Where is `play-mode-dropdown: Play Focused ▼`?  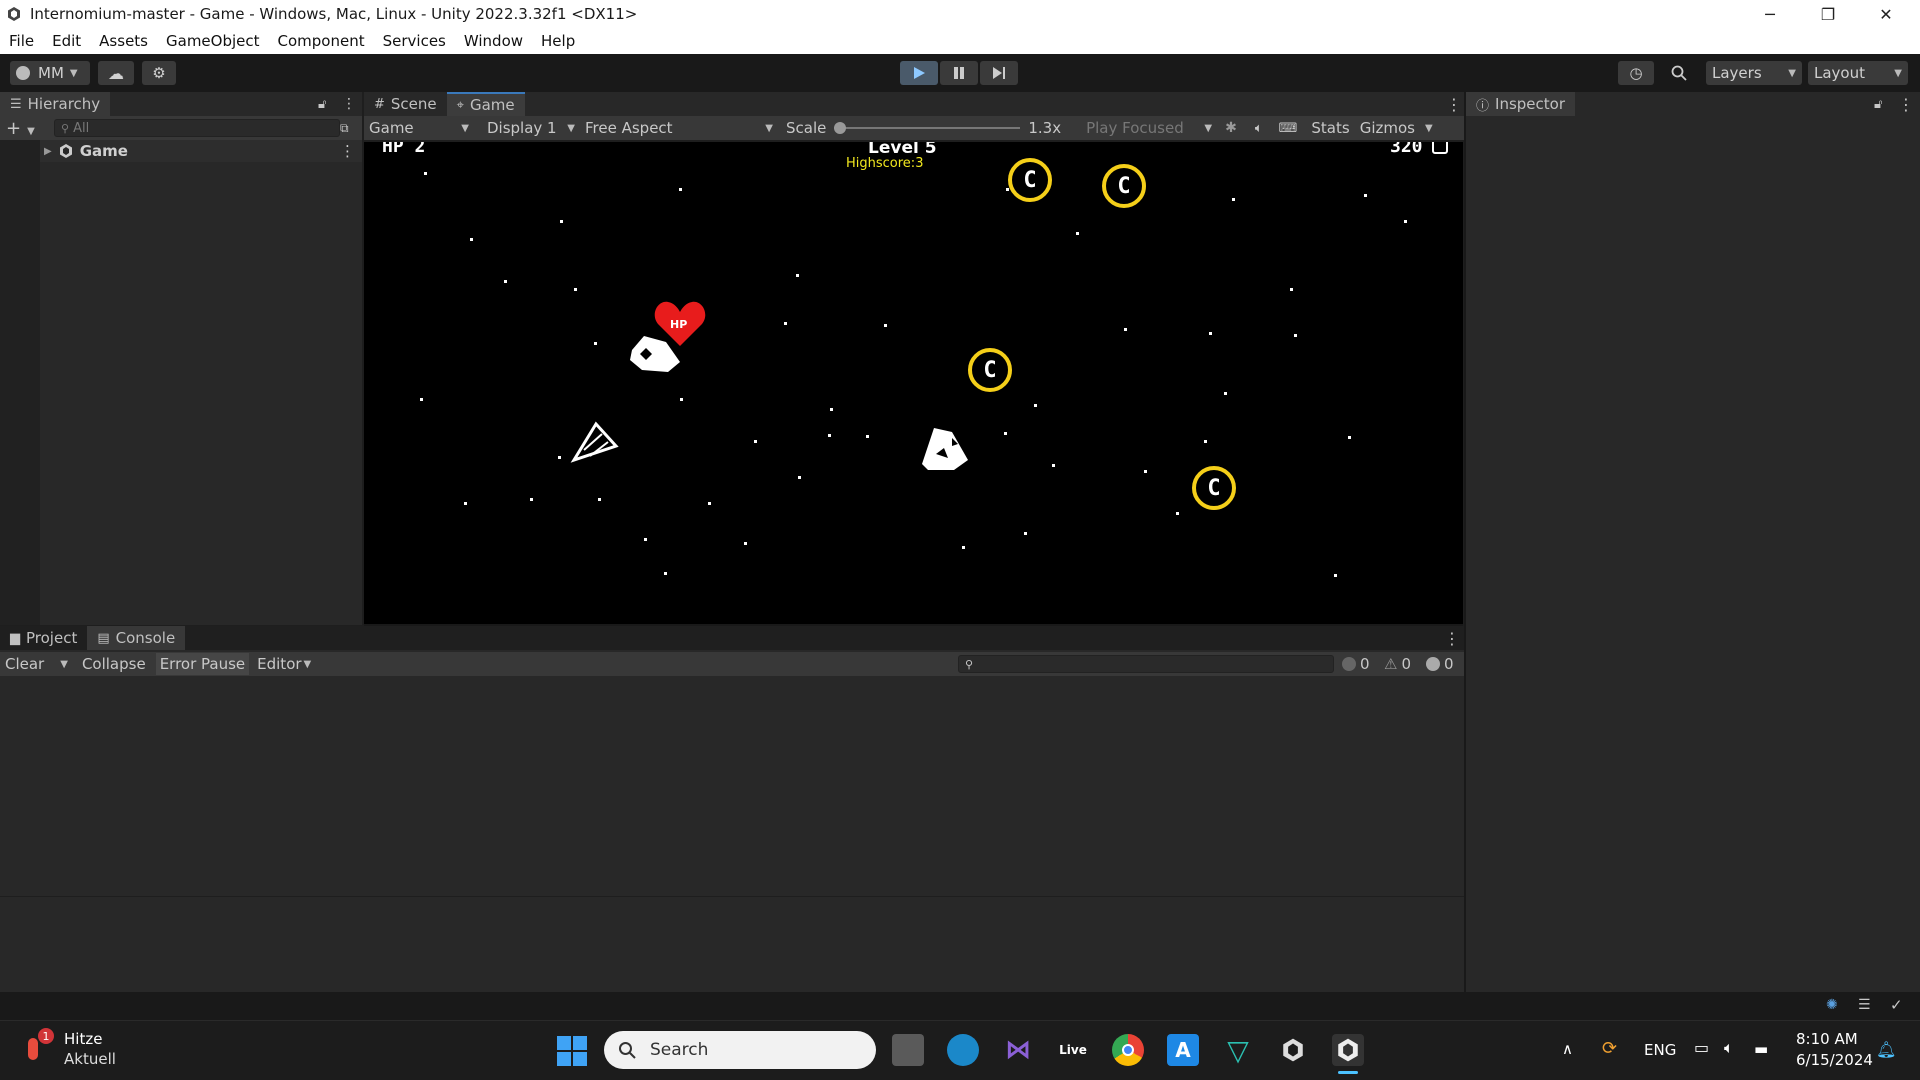
play-mode-dropdown: Play Focused ▼ is located at coordinates (1149, 128).